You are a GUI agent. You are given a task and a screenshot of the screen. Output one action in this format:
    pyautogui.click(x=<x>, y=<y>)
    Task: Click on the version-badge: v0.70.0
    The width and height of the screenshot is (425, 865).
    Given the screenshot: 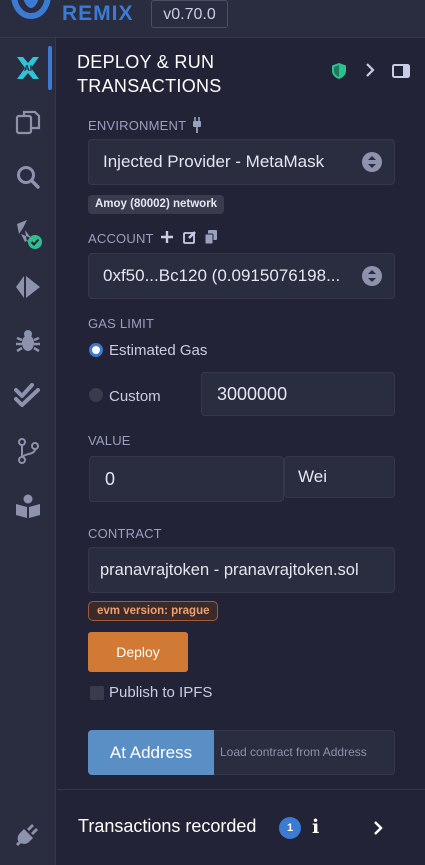 What is the action you would take?
    pyautogui.click(x=189, y=14)
    